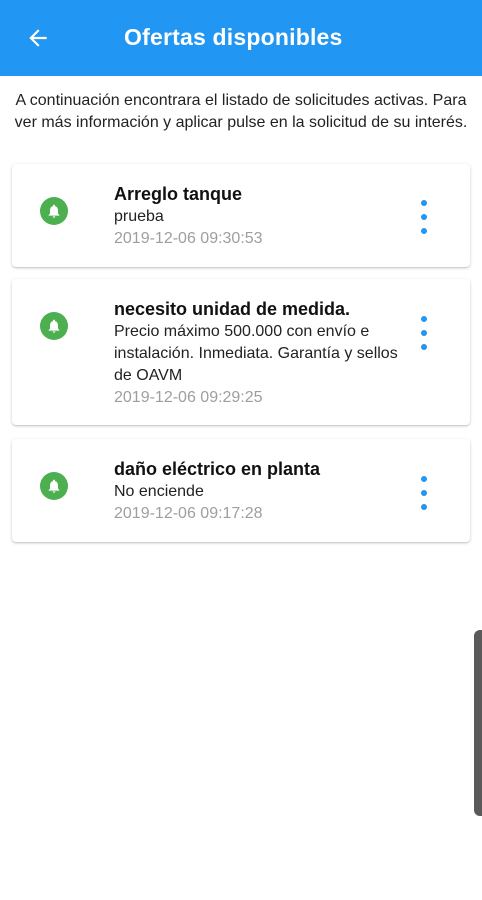  I want to click on offer-date: 2019-12-06 09:17:28, so click(188, 513).